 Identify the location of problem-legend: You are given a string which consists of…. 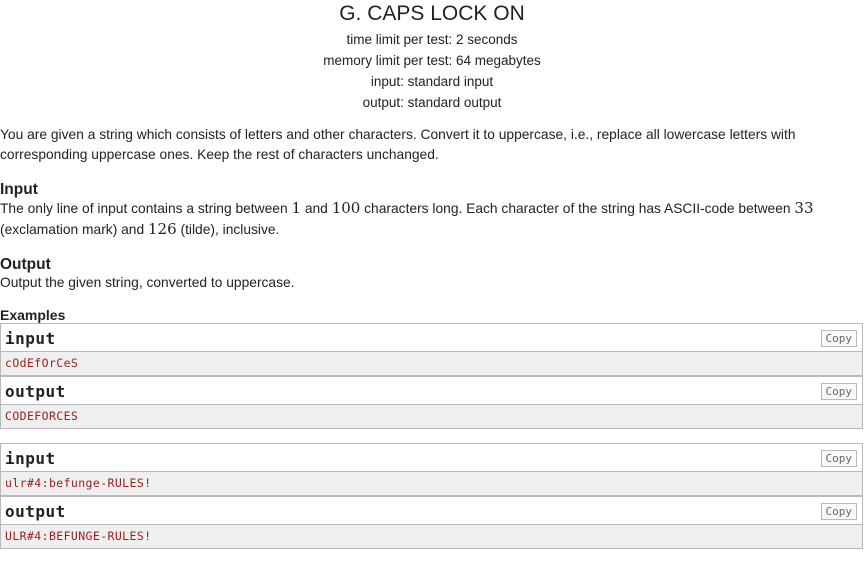
(398, 144).